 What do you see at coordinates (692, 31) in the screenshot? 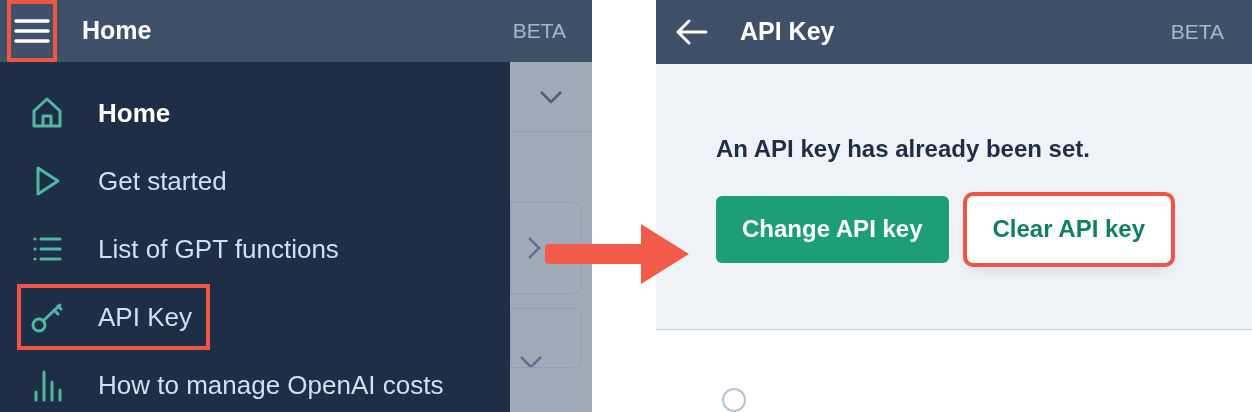
I see `back-arrow-icon` at bounding box center [692, 31].